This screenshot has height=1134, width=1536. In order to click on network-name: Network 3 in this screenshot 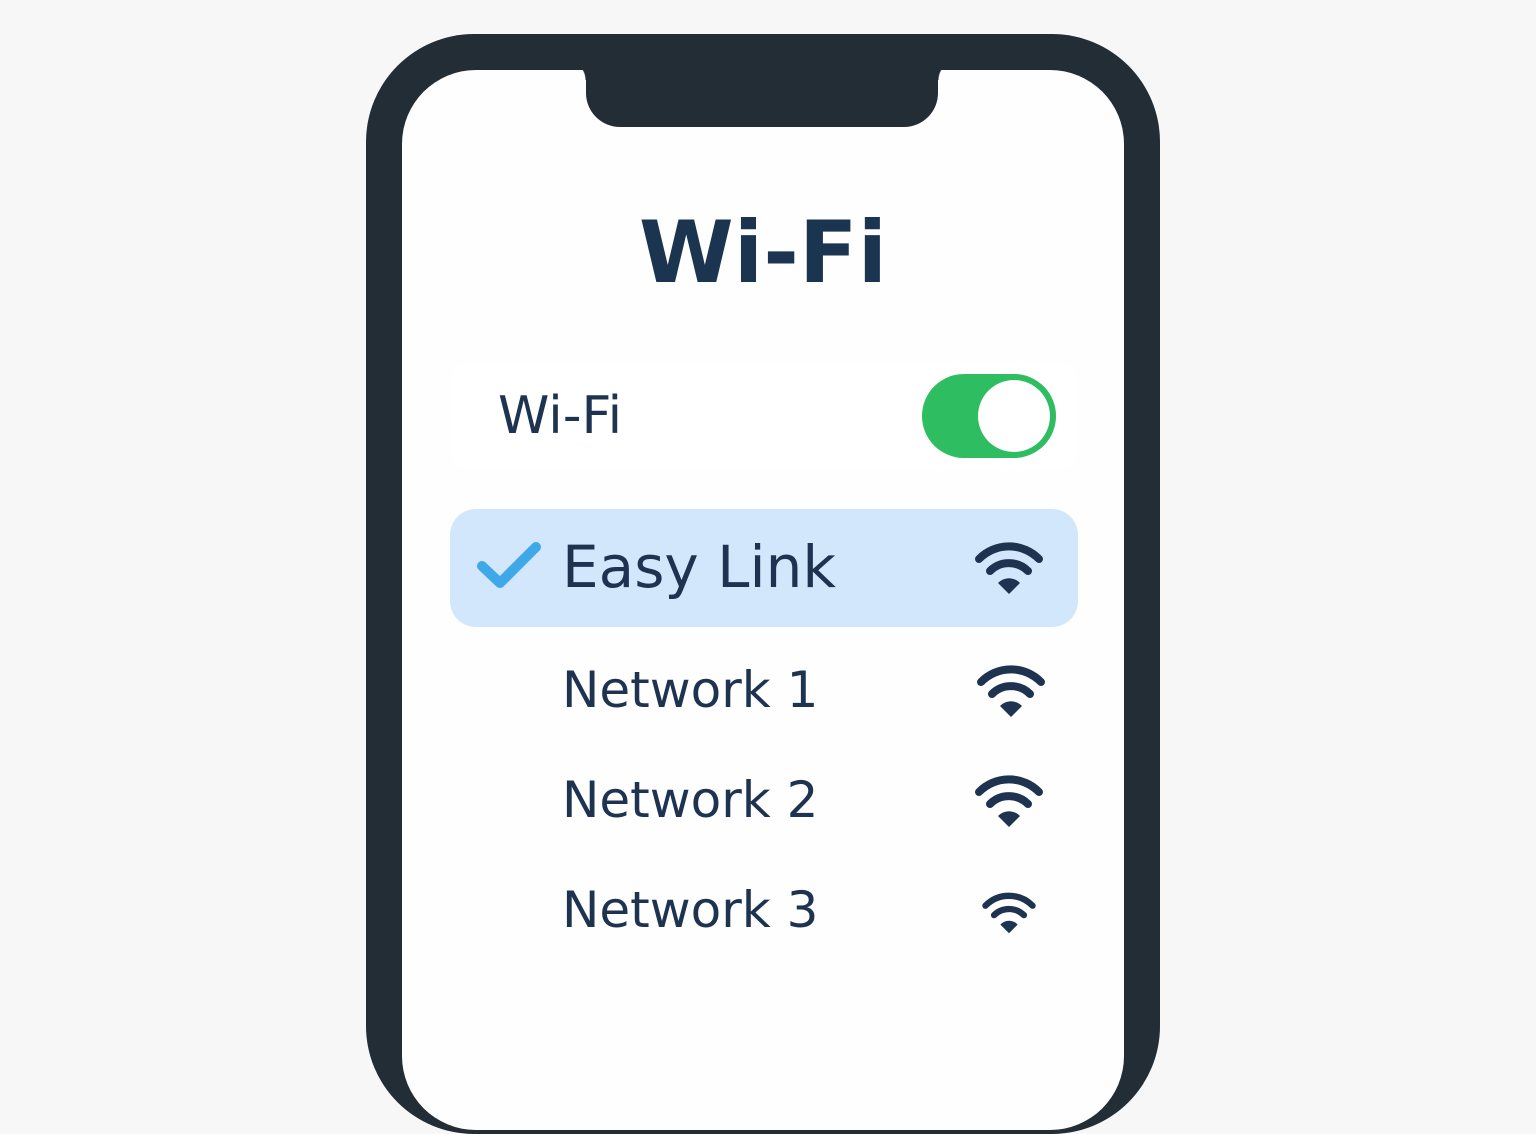, I will do `click(690, 910)`.